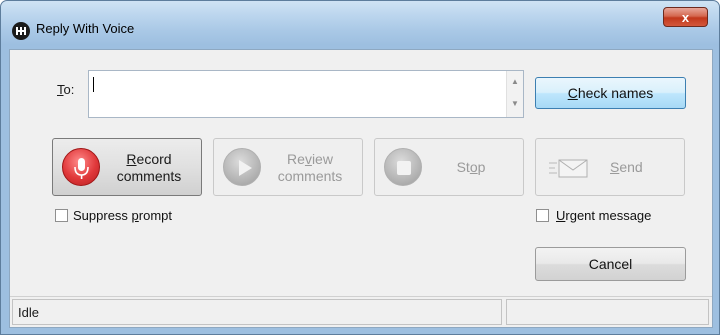 The width and height of the screenshot is (720, 335). I want to click on check-names-button: Check names, so click(610, 93).